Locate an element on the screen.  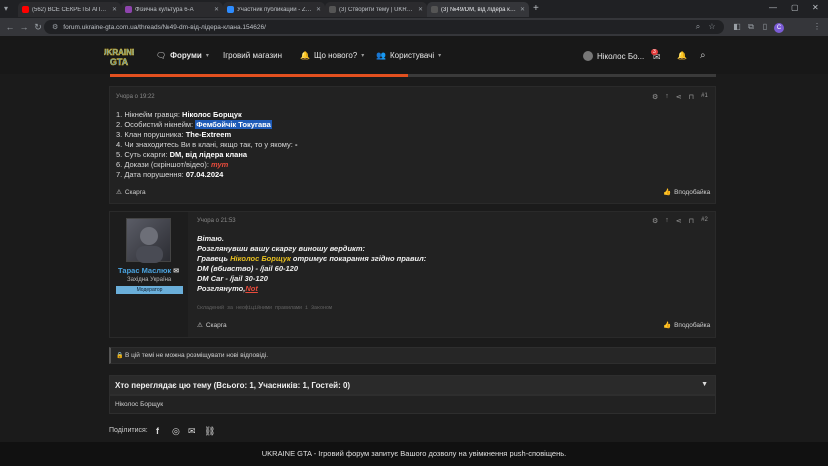
lock-icon: 🔒 is located at coordinates (120, 356).